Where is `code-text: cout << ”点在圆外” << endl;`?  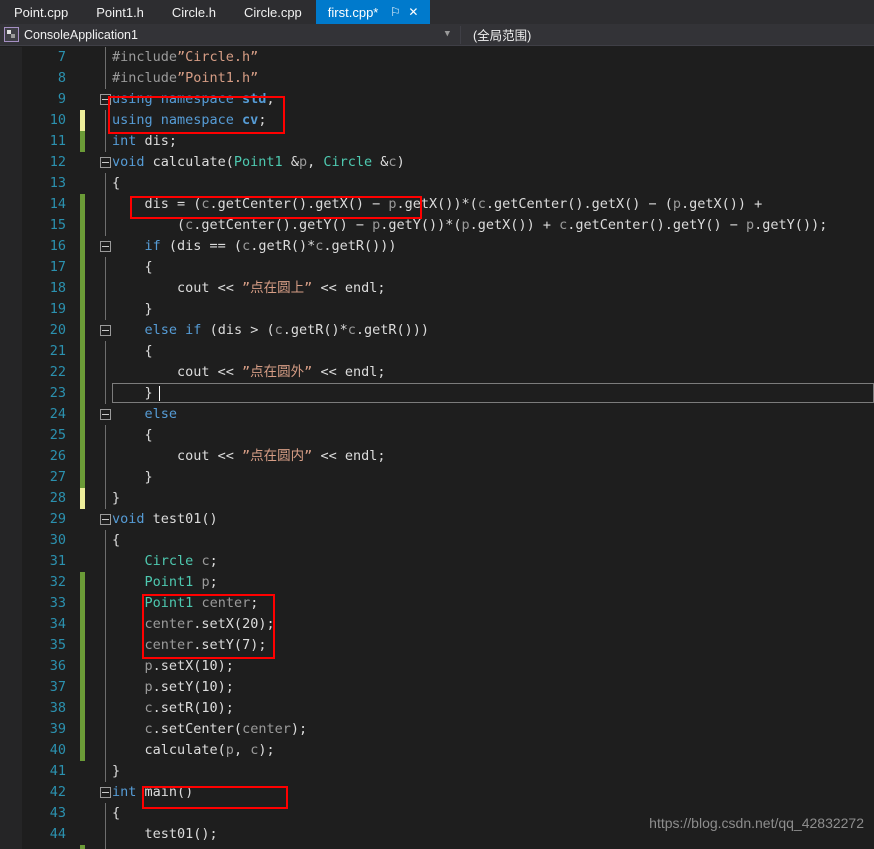 code-text: cout << ”点在圆外” << endl; is located at coordinates (248, 372).